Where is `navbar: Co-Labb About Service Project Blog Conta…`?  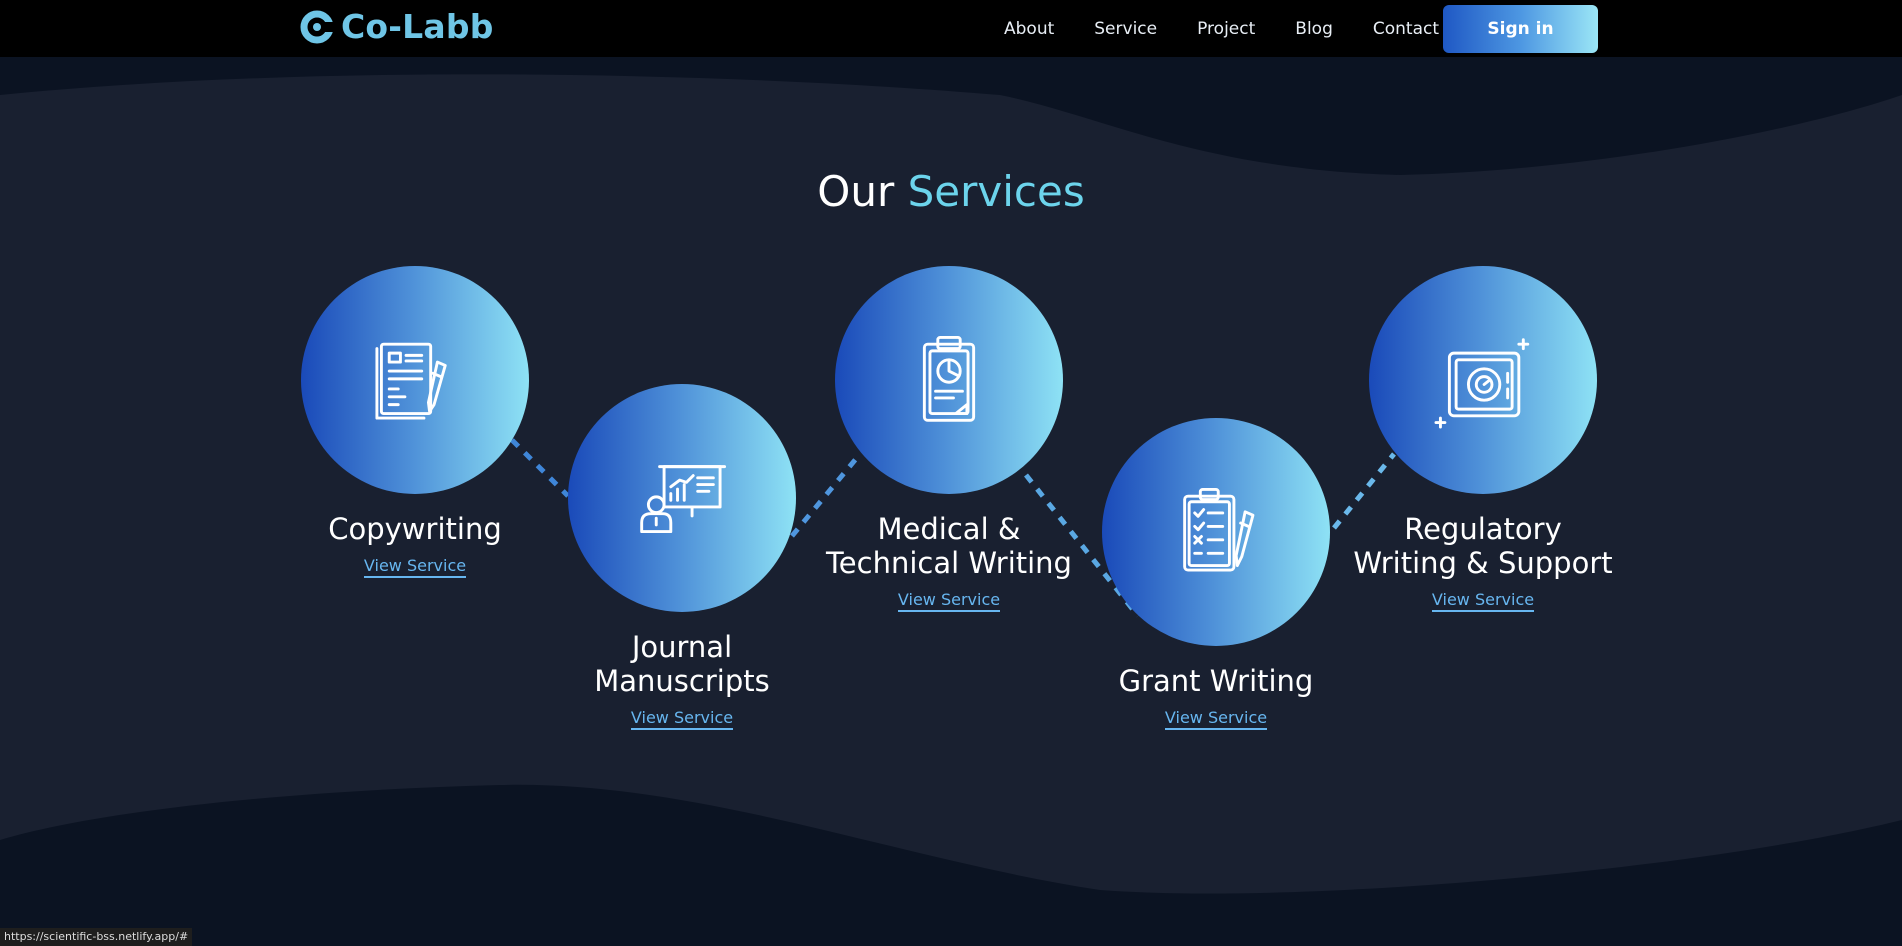
navbar: Co-Labb About Service Project Blog Conta… is located at coordinates (951, 28).